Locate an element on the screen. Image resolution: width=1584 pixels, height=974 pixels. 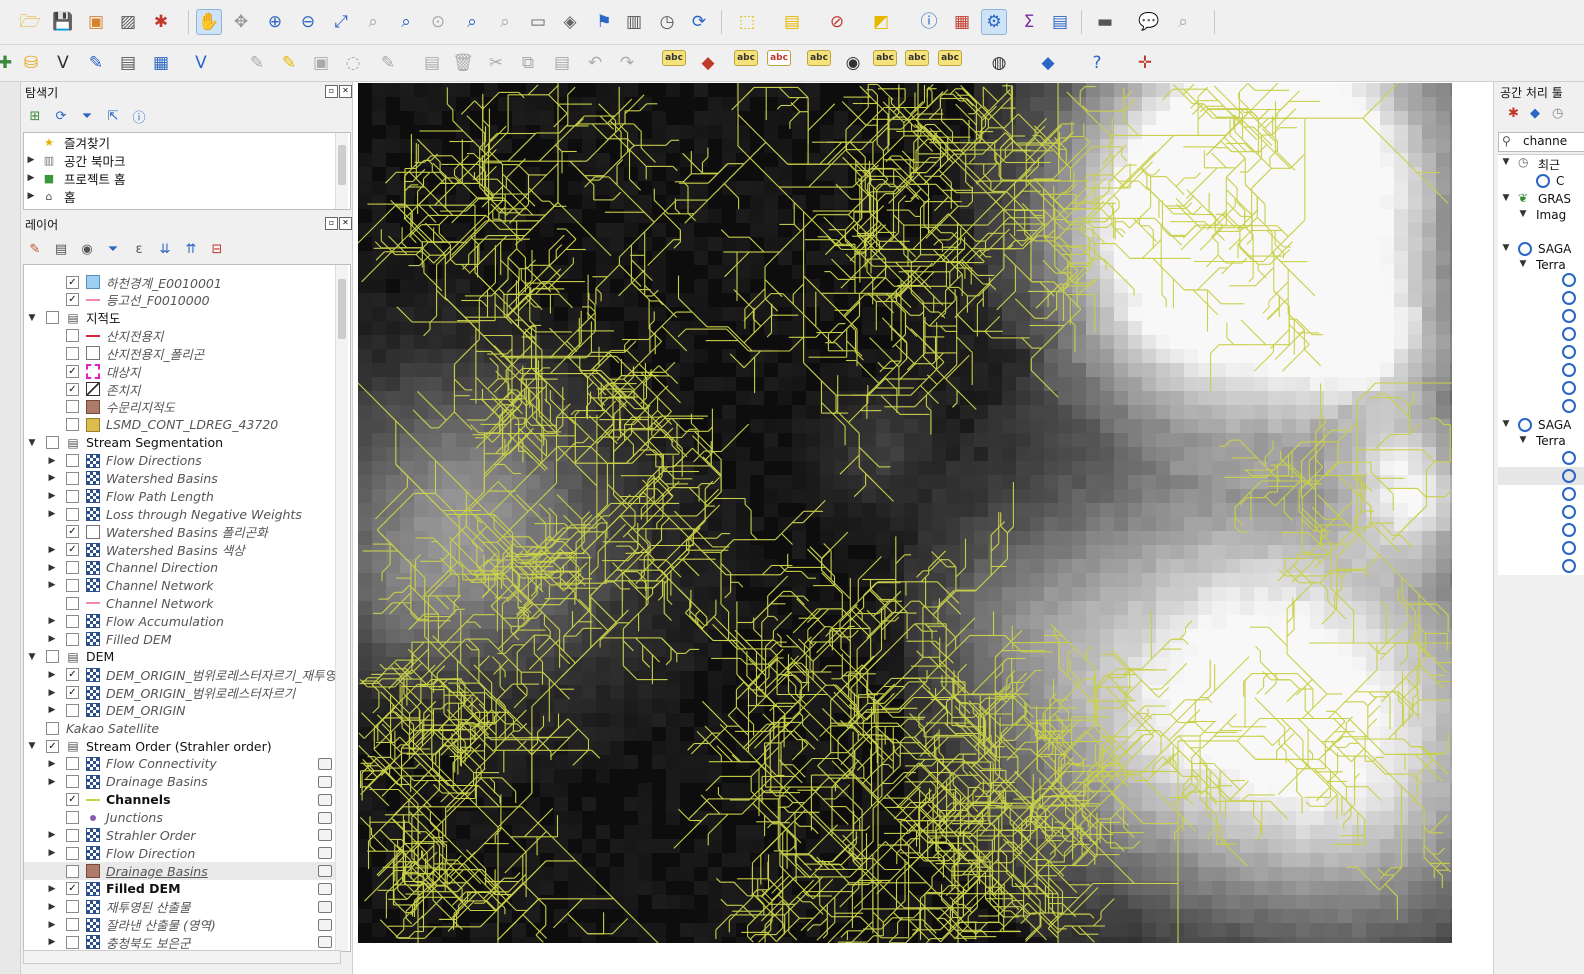
layer-row: ▶ Channel Direction is located at coordinates (180, 568).